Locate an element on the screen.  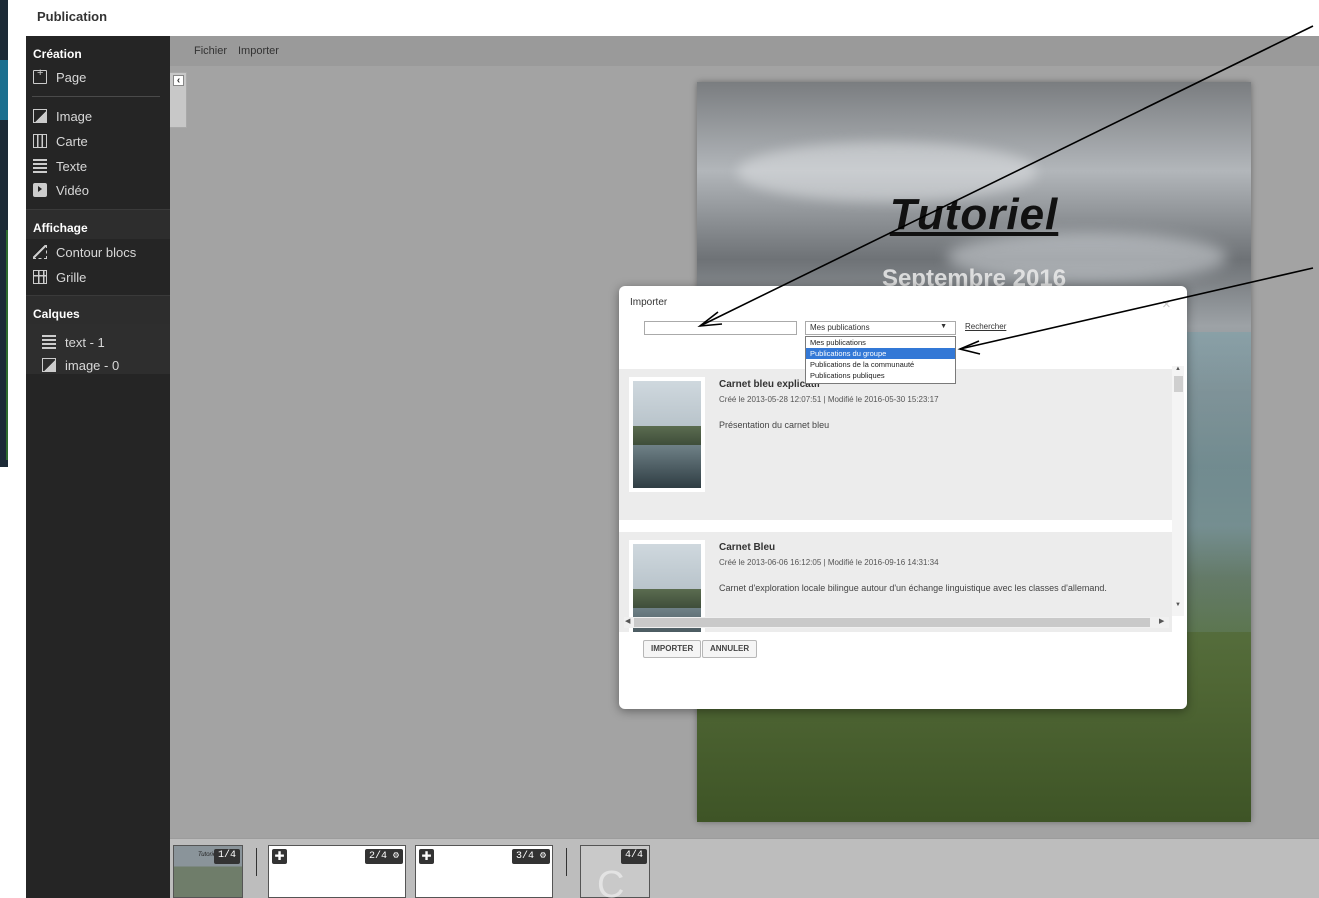
arrowhead-icon is located at coordinates (710, 319).